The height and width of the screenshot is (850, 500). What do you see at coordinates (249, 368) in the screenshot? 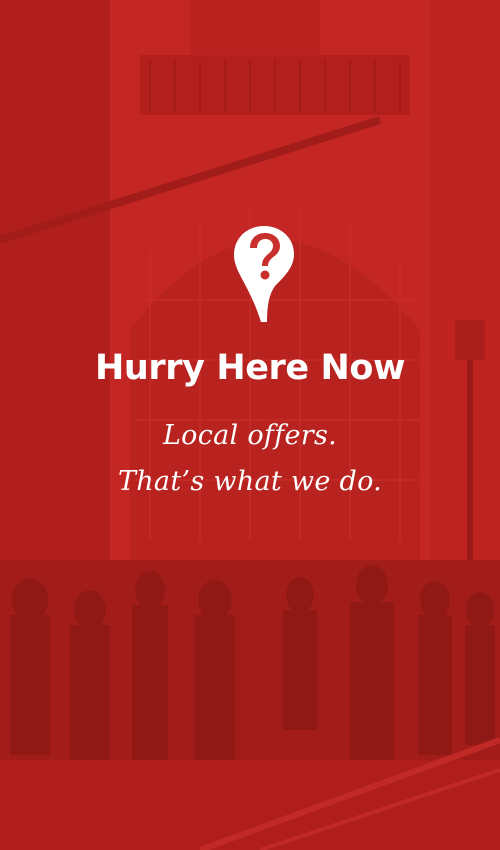
I see `app-title: Hurry Here Now` at bounding box center [249, 368].